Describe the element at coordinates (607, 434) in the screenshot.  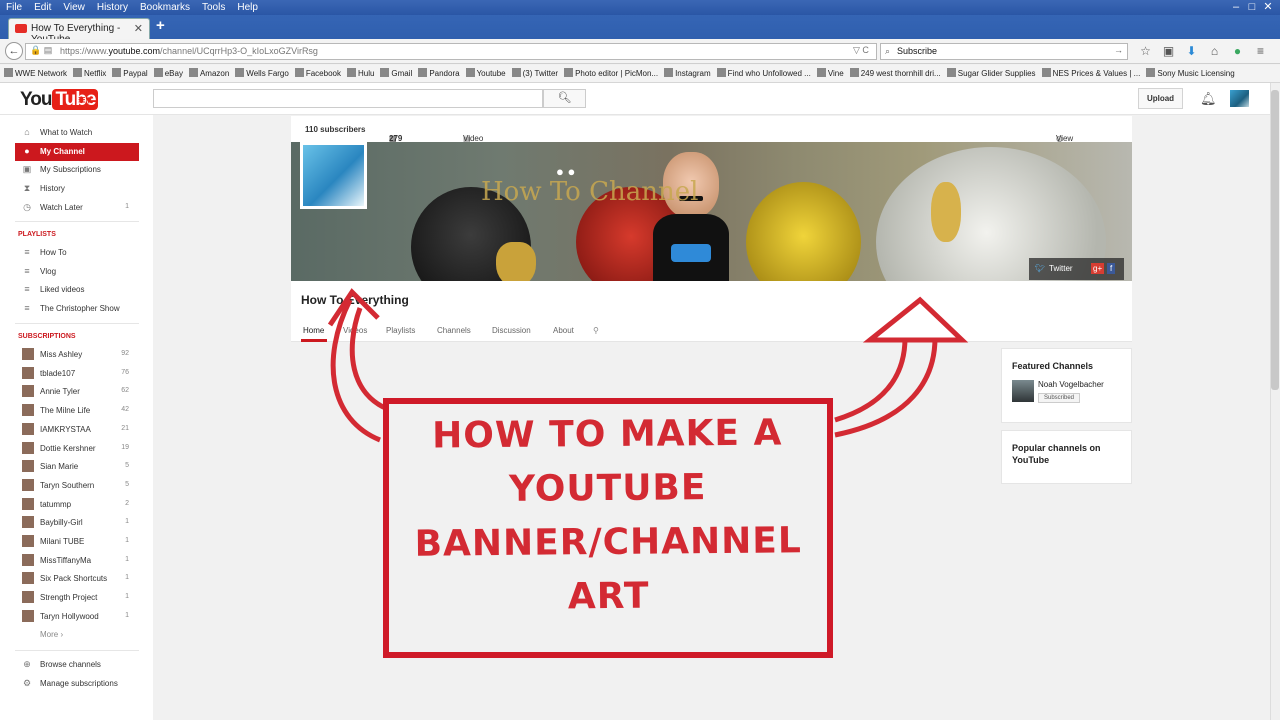
I see `promo-line-1: HOW TO MAKE A` at that location.